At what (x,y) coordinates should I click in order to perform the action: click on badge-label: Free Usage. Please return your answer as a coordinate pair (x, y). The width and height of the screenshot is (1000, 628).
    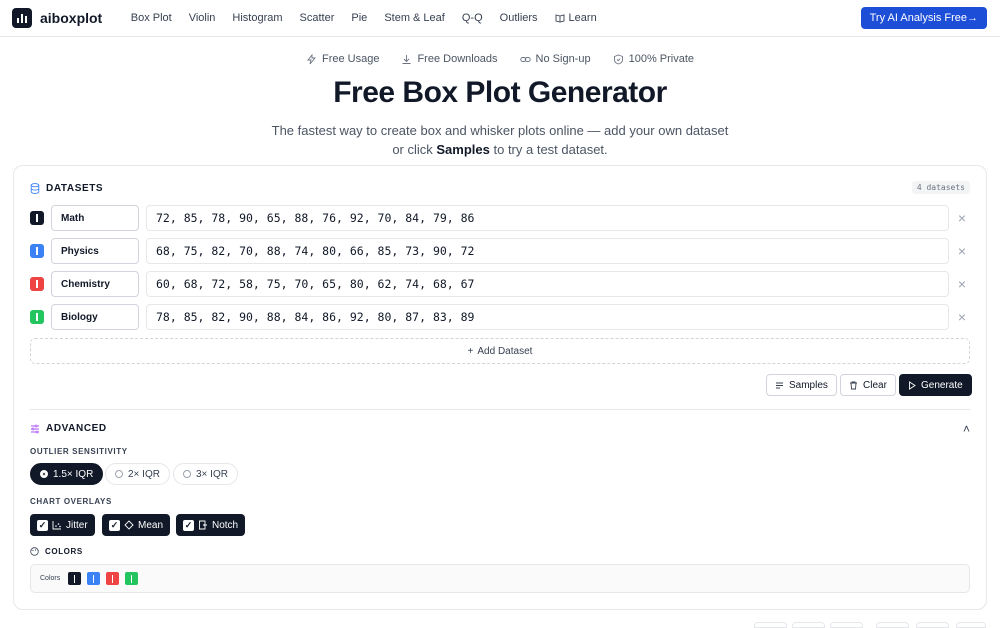
    Looking at the image, I should click on (350, 59).